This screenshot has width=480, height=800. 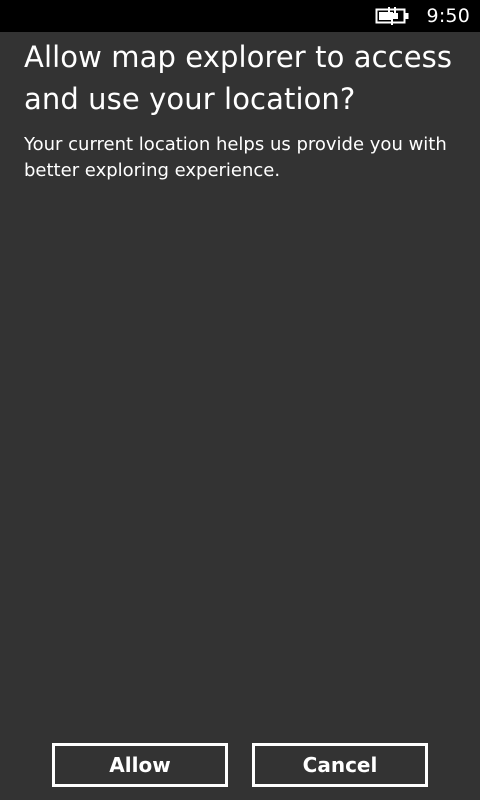 I want to click on battery-charging-icon, so click(x=393, y=16).